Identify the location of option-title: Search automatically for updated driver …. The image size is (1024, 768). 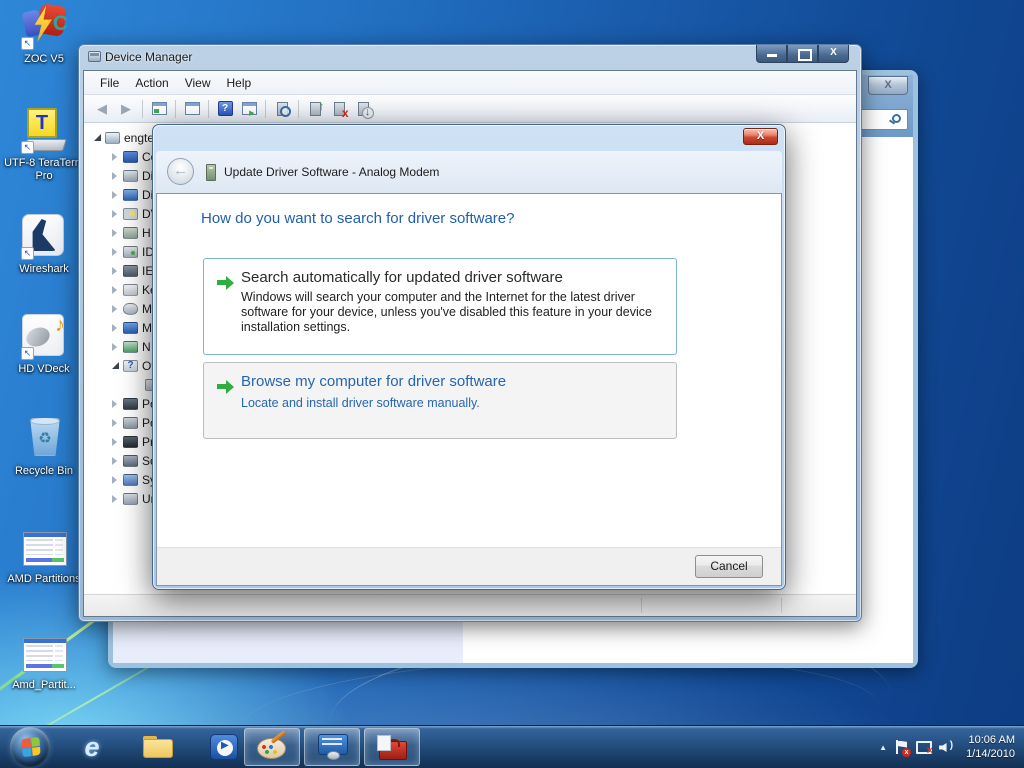
(402, 277).